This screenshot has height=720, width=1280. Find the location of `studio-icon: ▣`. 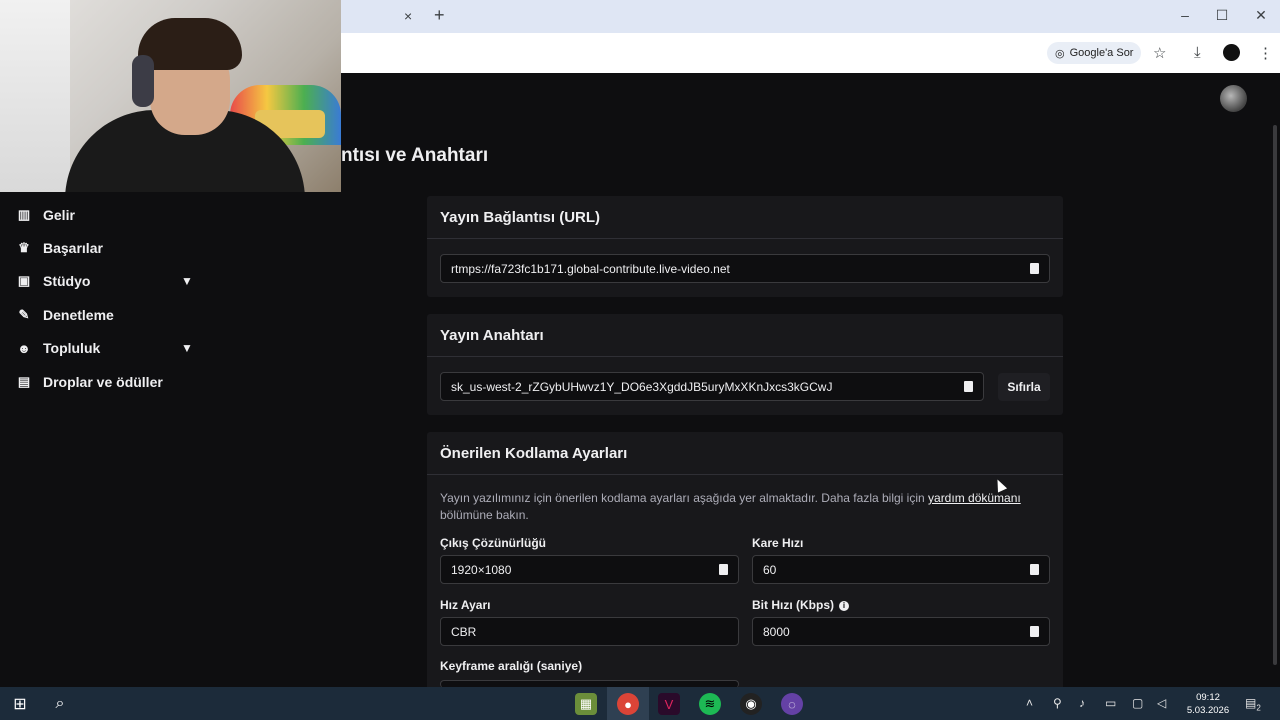

studio-icon: ▣ is located at coordinates (24, 281).